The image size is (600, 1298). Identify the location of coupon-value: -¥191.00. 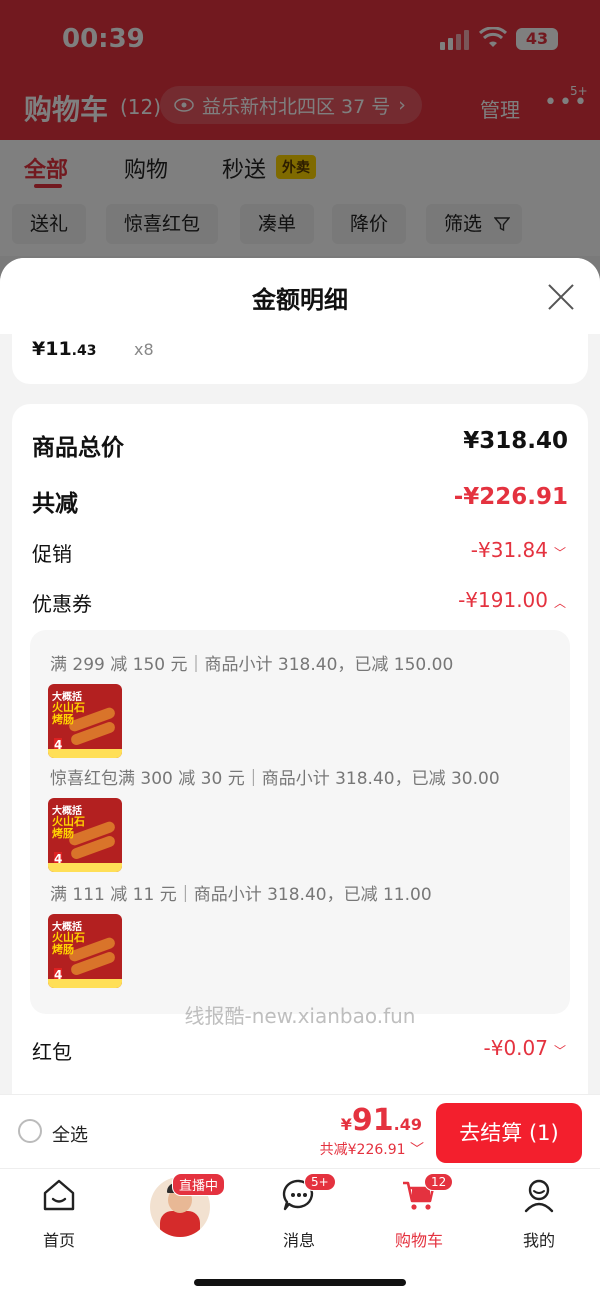
(503, 600).